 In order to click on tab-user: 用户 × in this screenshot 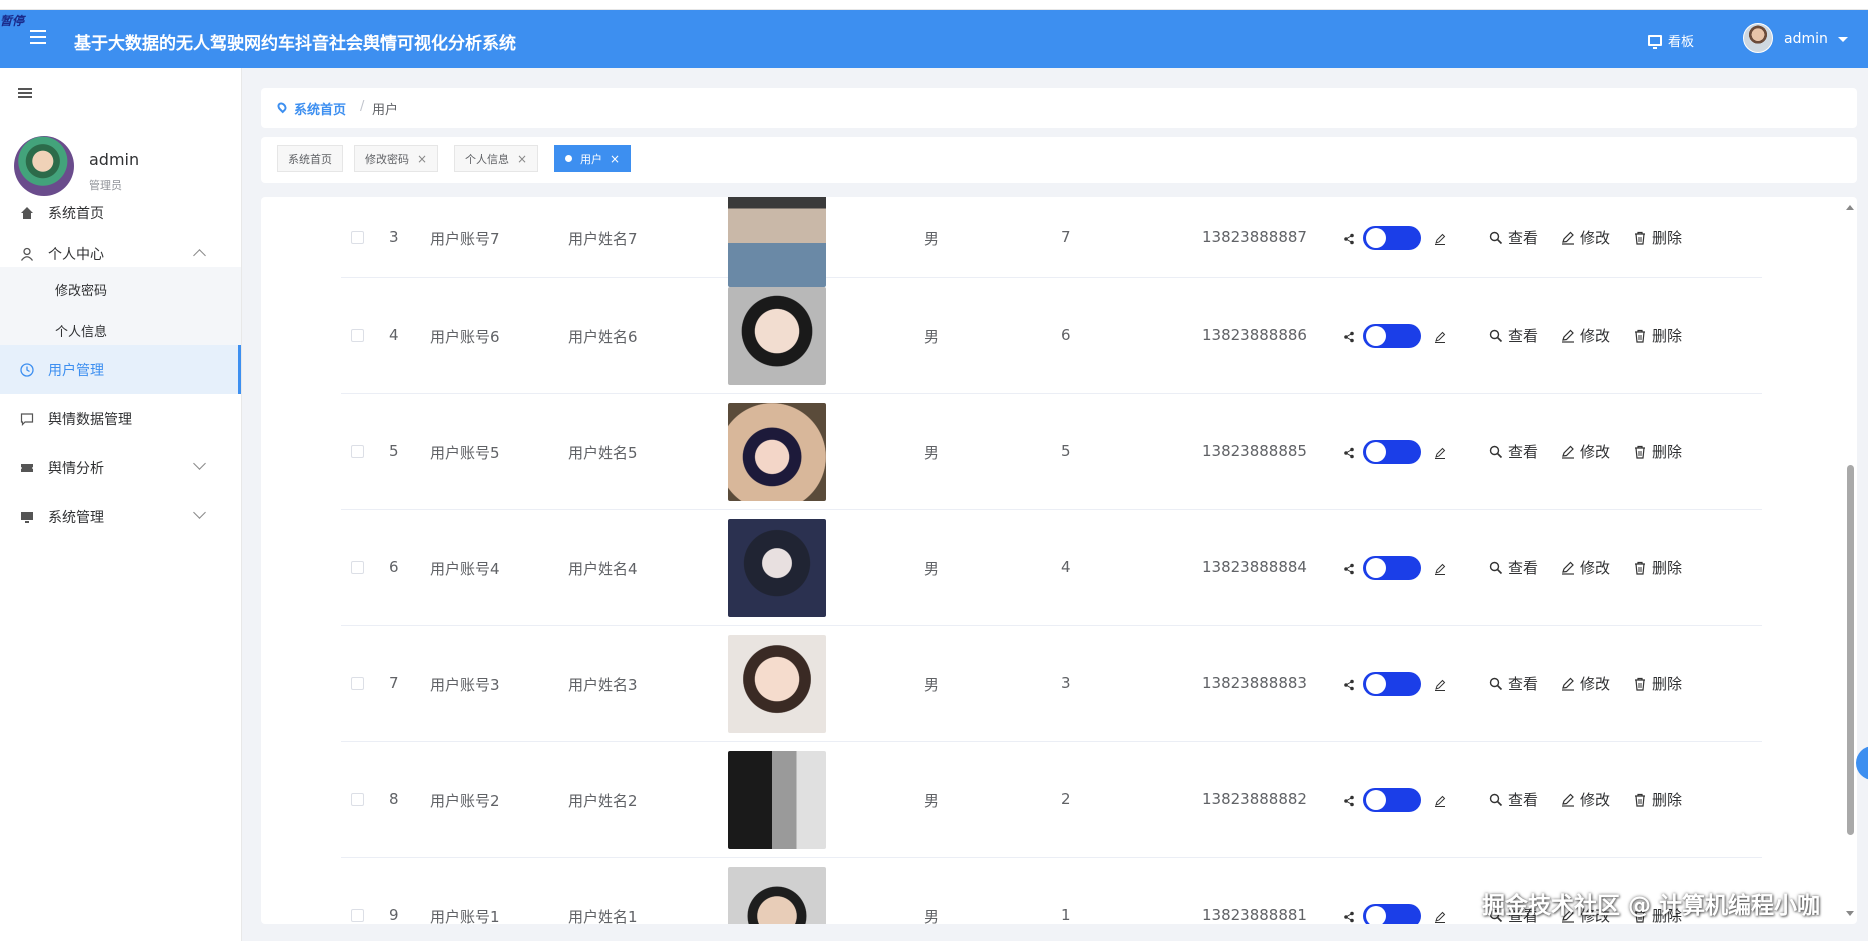, I will do `click(593, 158)`.